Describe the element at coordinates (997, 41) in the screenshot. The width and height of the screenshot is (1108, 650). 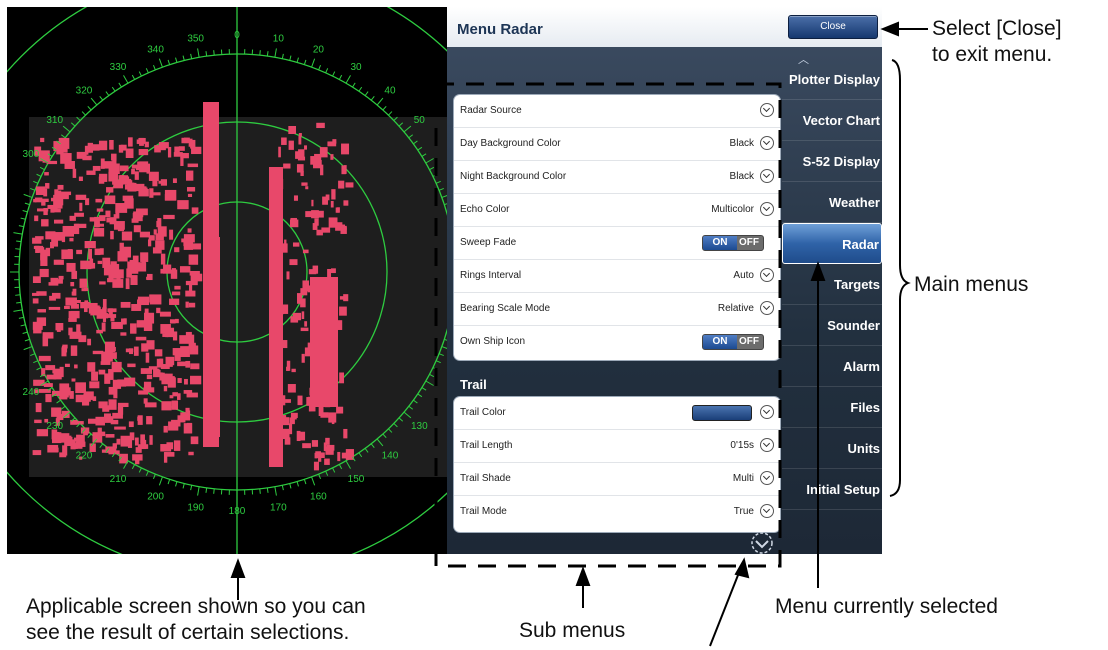
I see `annotation-close: Select [Close] to exit menu.` at that location.